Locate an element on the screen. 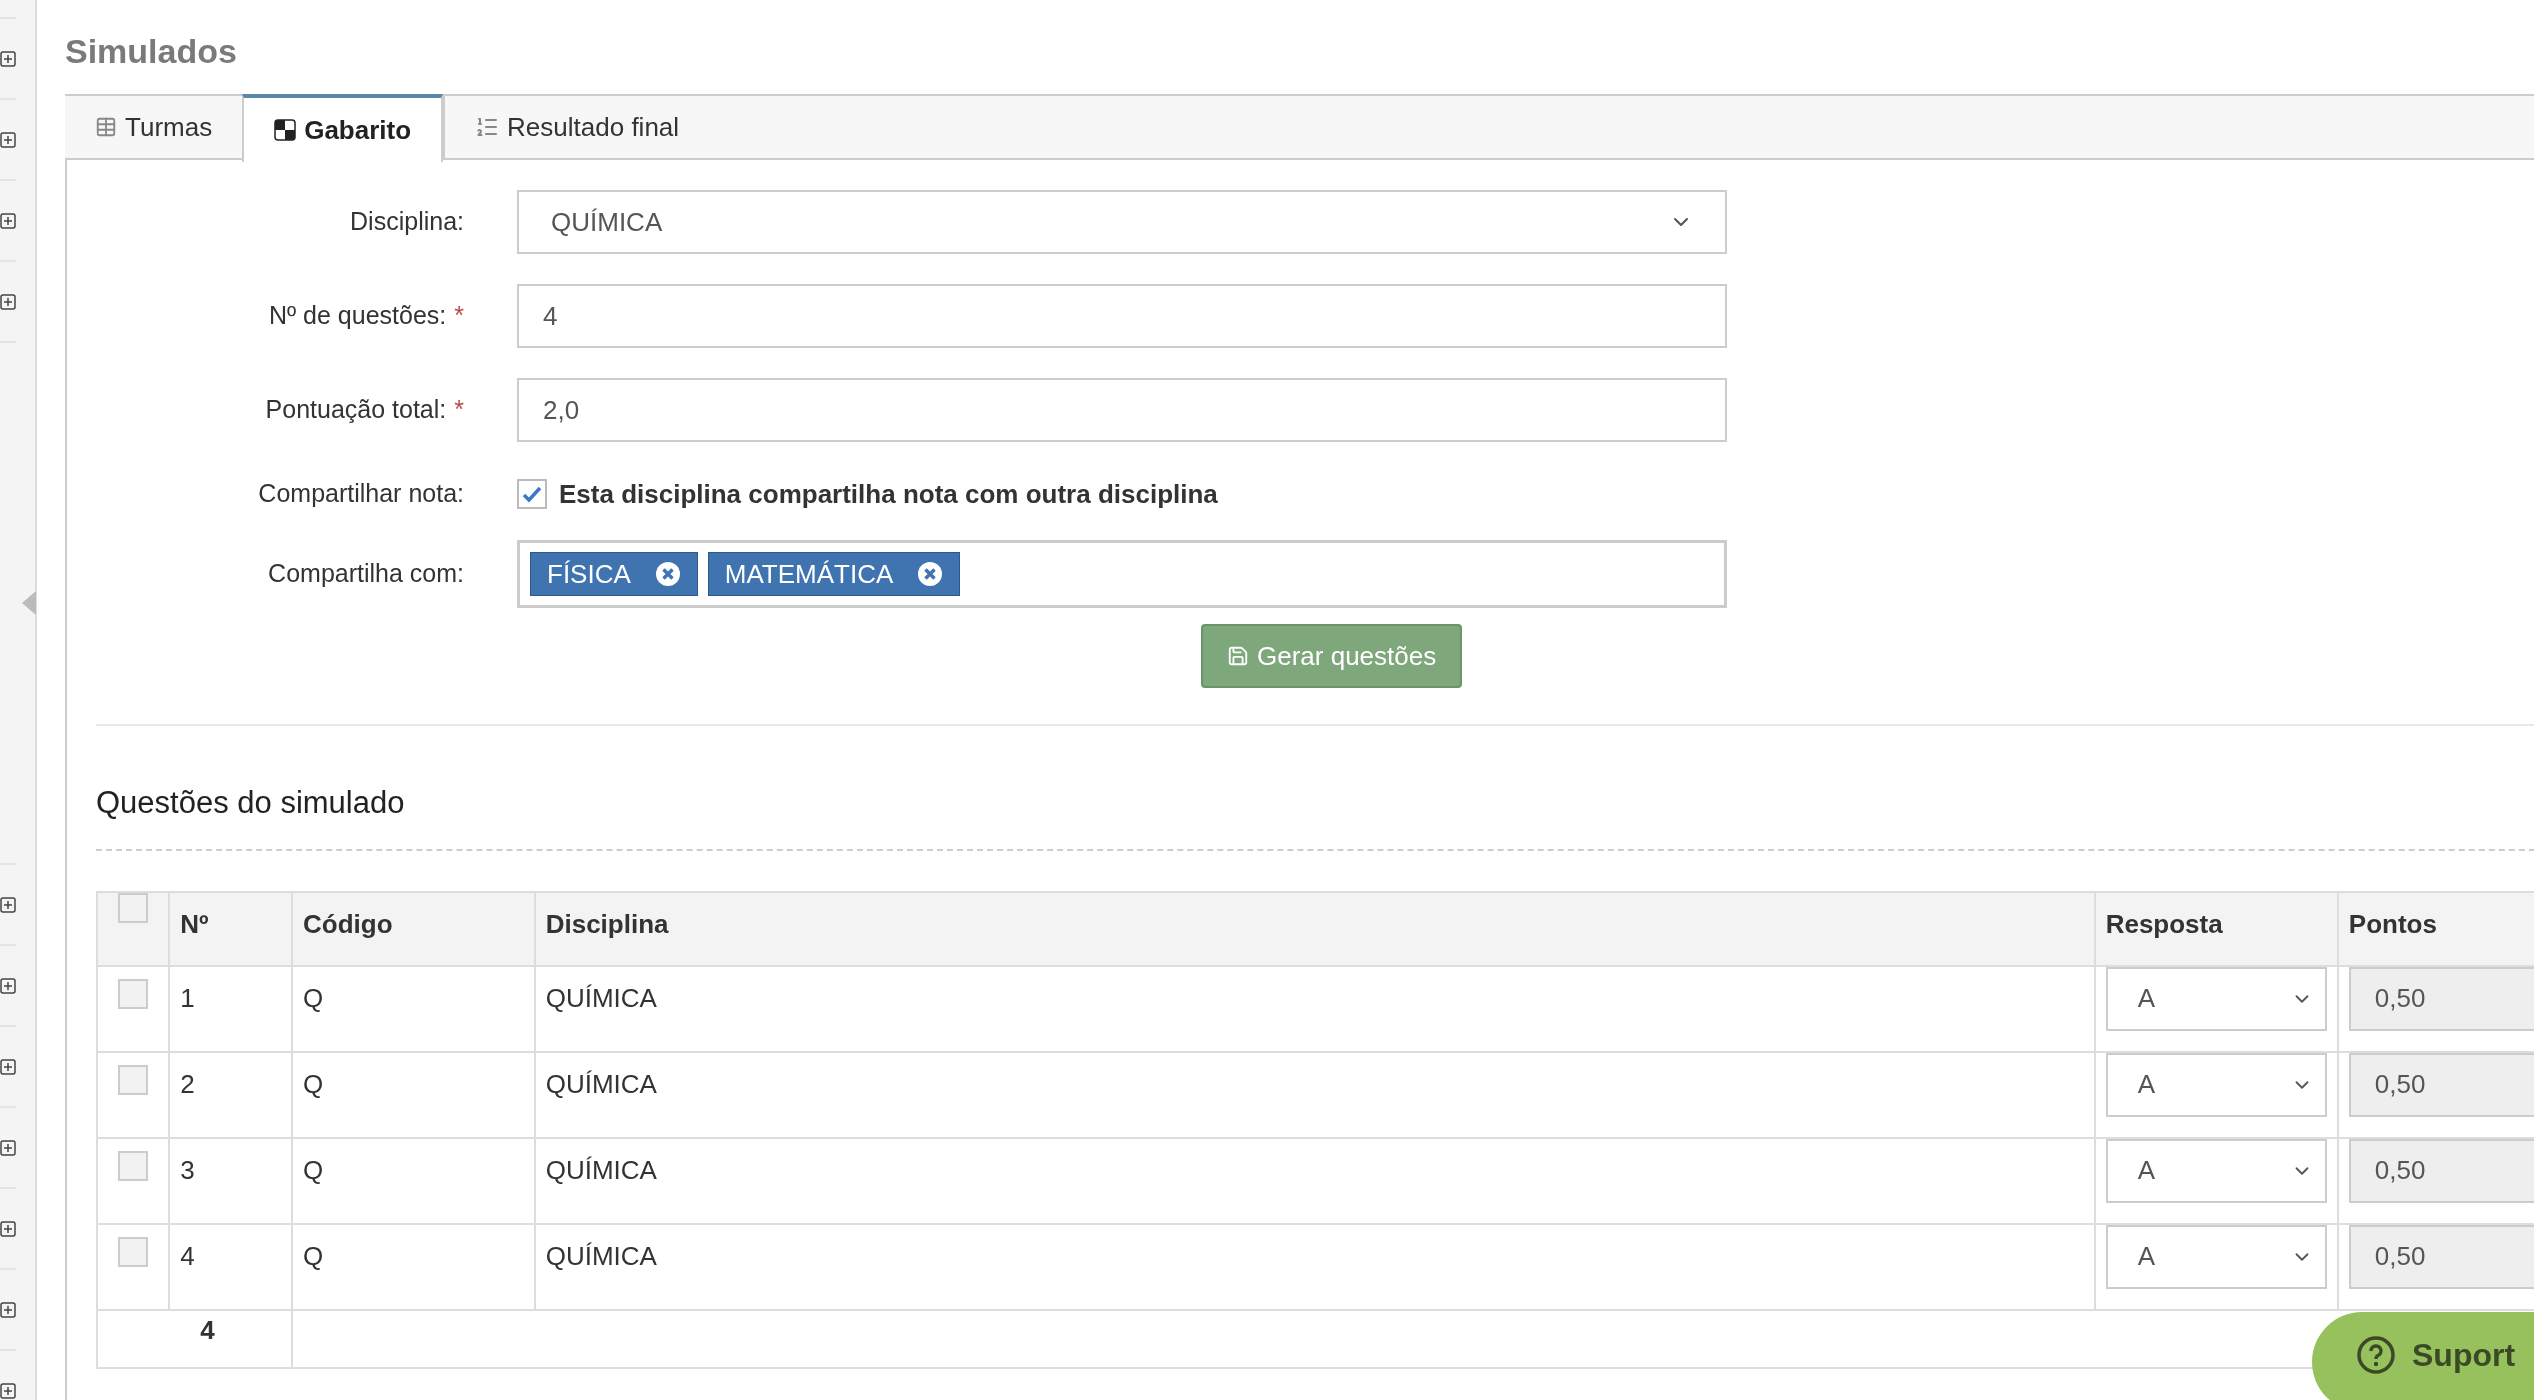  column-header: Disciplina is located at coordinates (1314, 928).